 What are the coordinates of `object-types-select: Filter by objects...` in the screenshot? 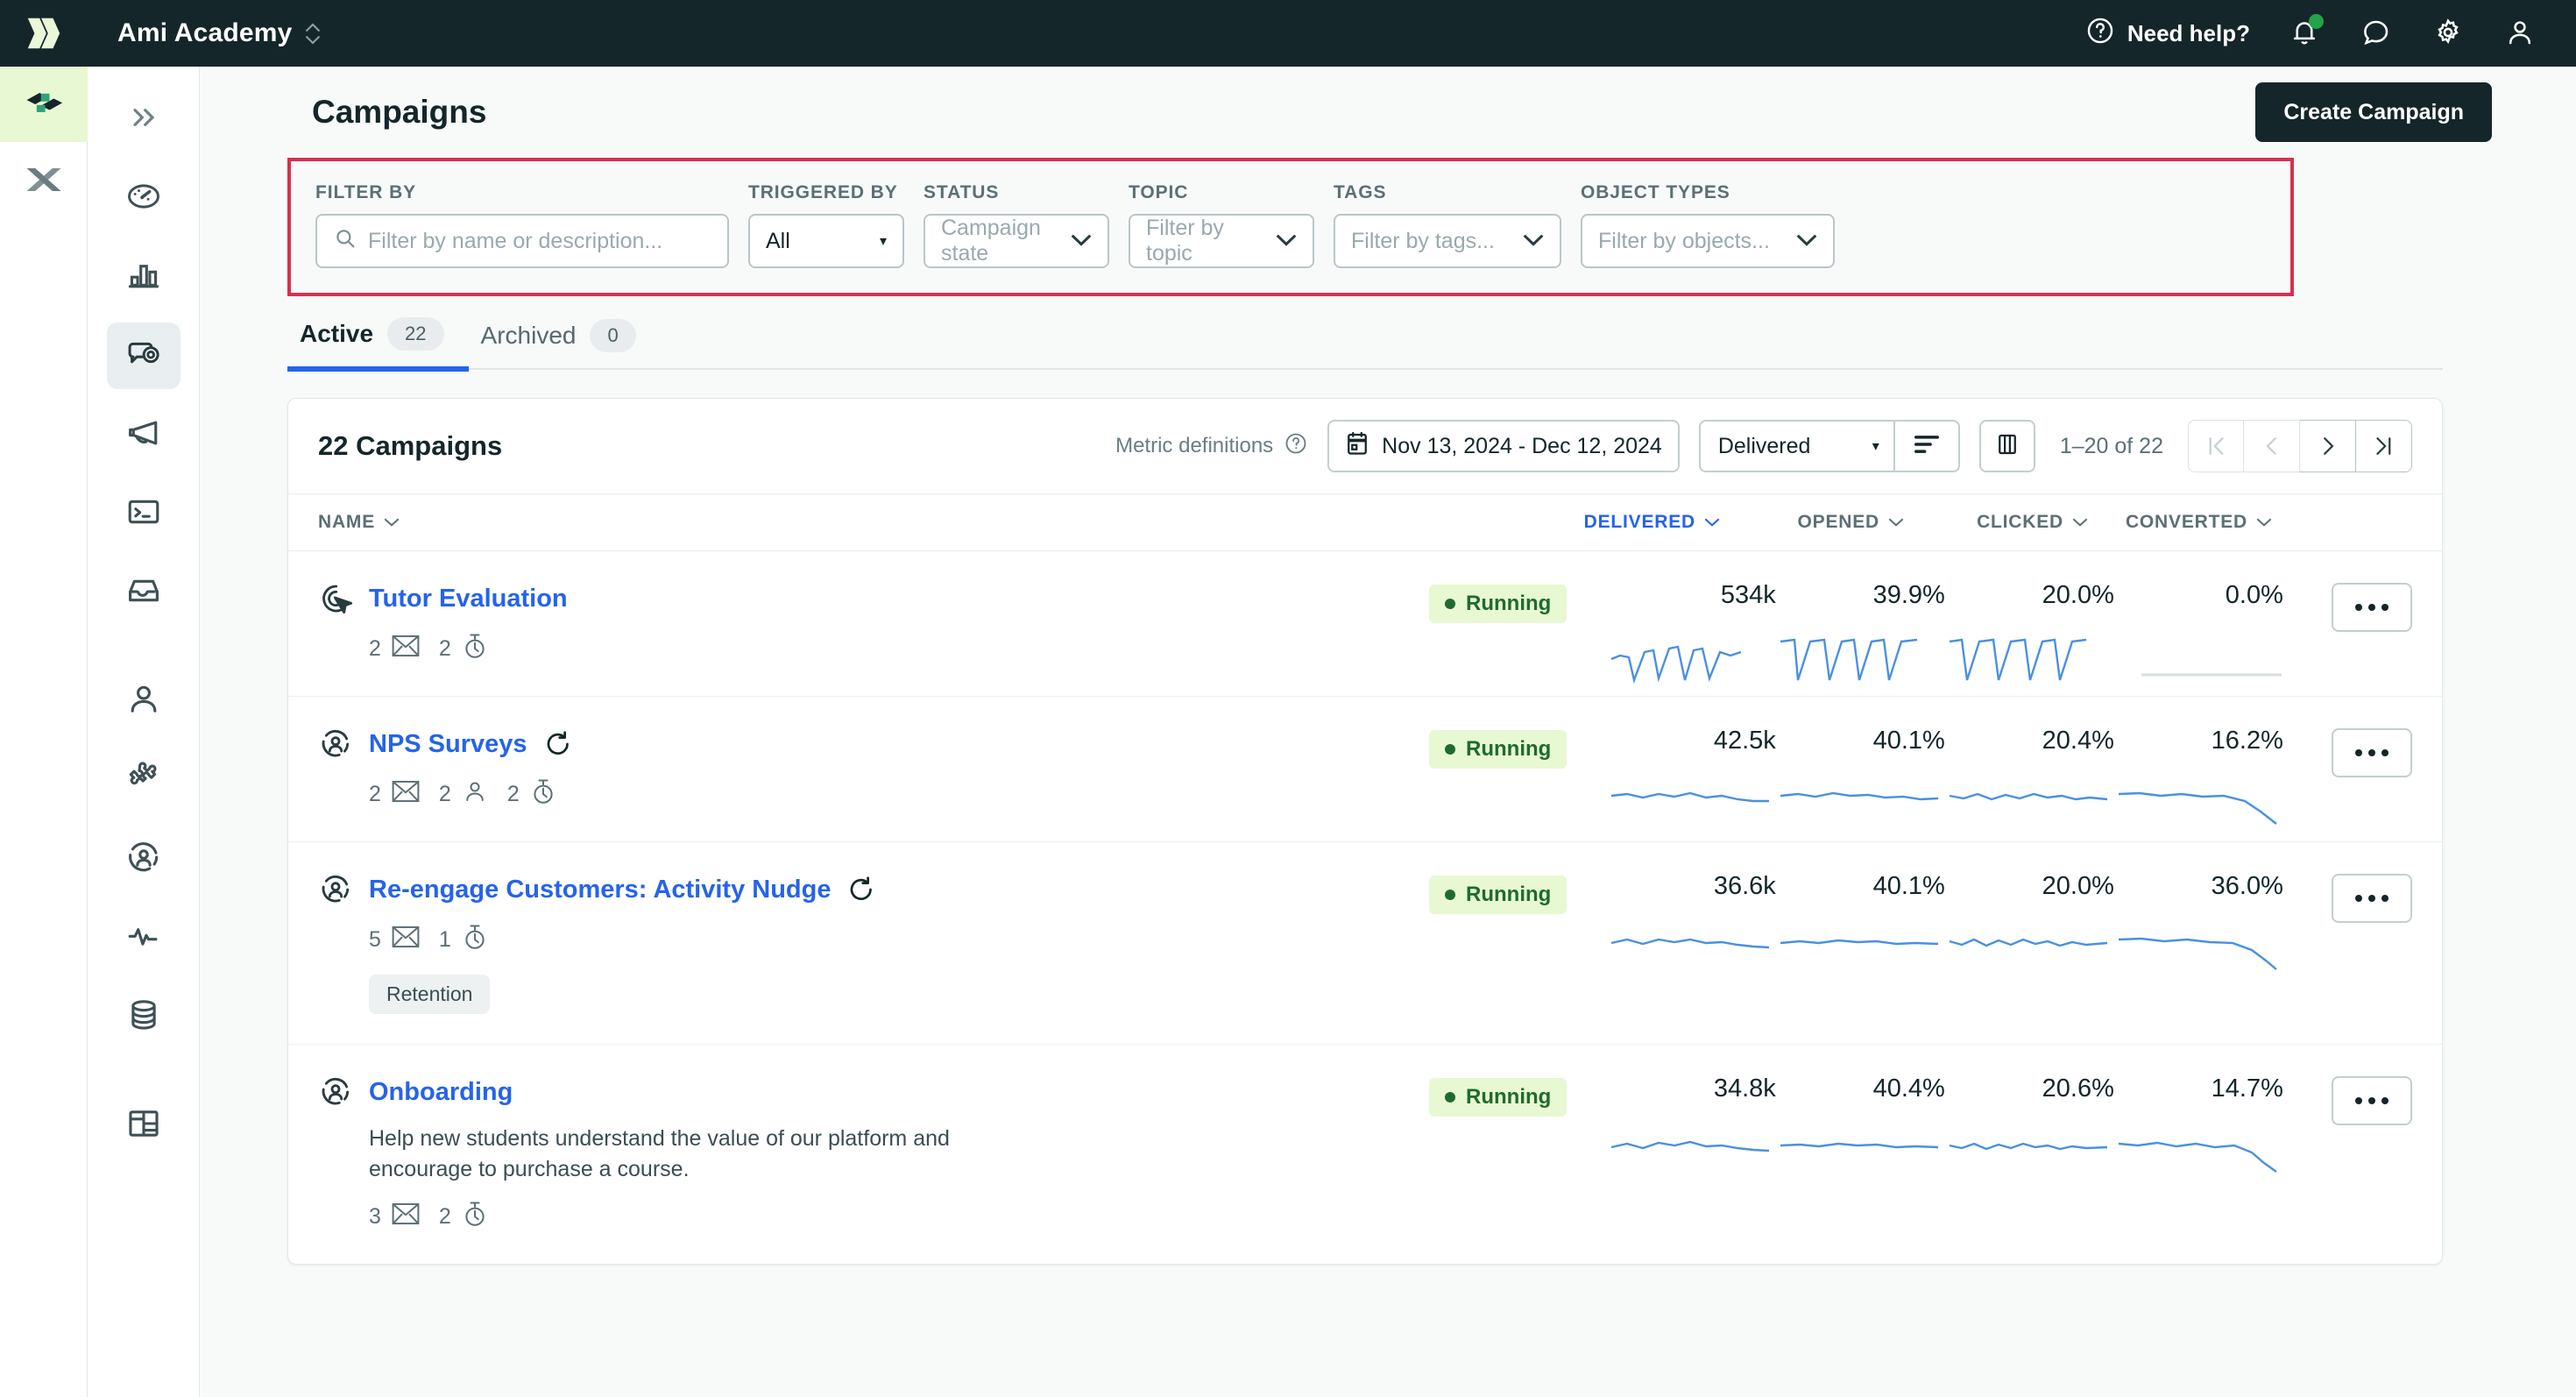 It's located at (1708, 241).